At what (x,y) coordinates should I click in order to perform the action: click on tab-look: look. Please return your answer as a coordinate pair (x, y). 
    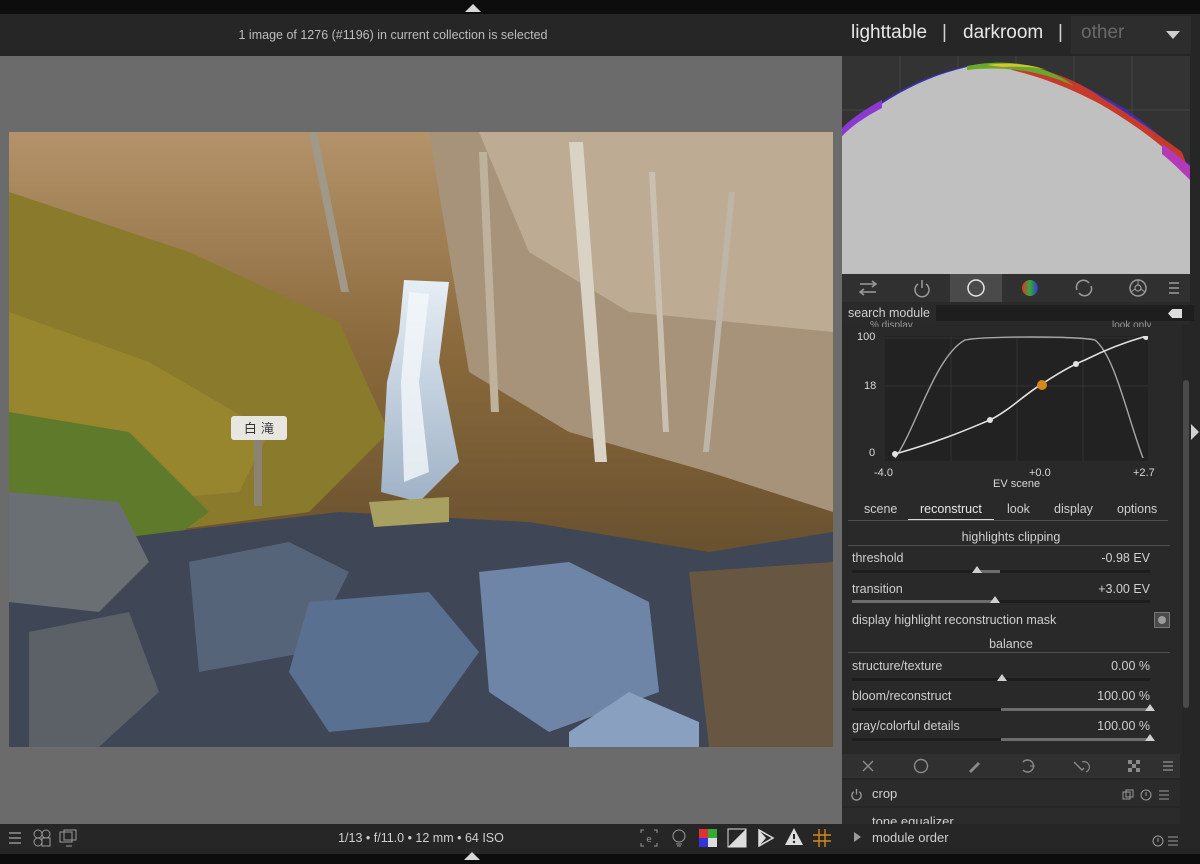
    Looking at the image, I should click on (1018, 509).